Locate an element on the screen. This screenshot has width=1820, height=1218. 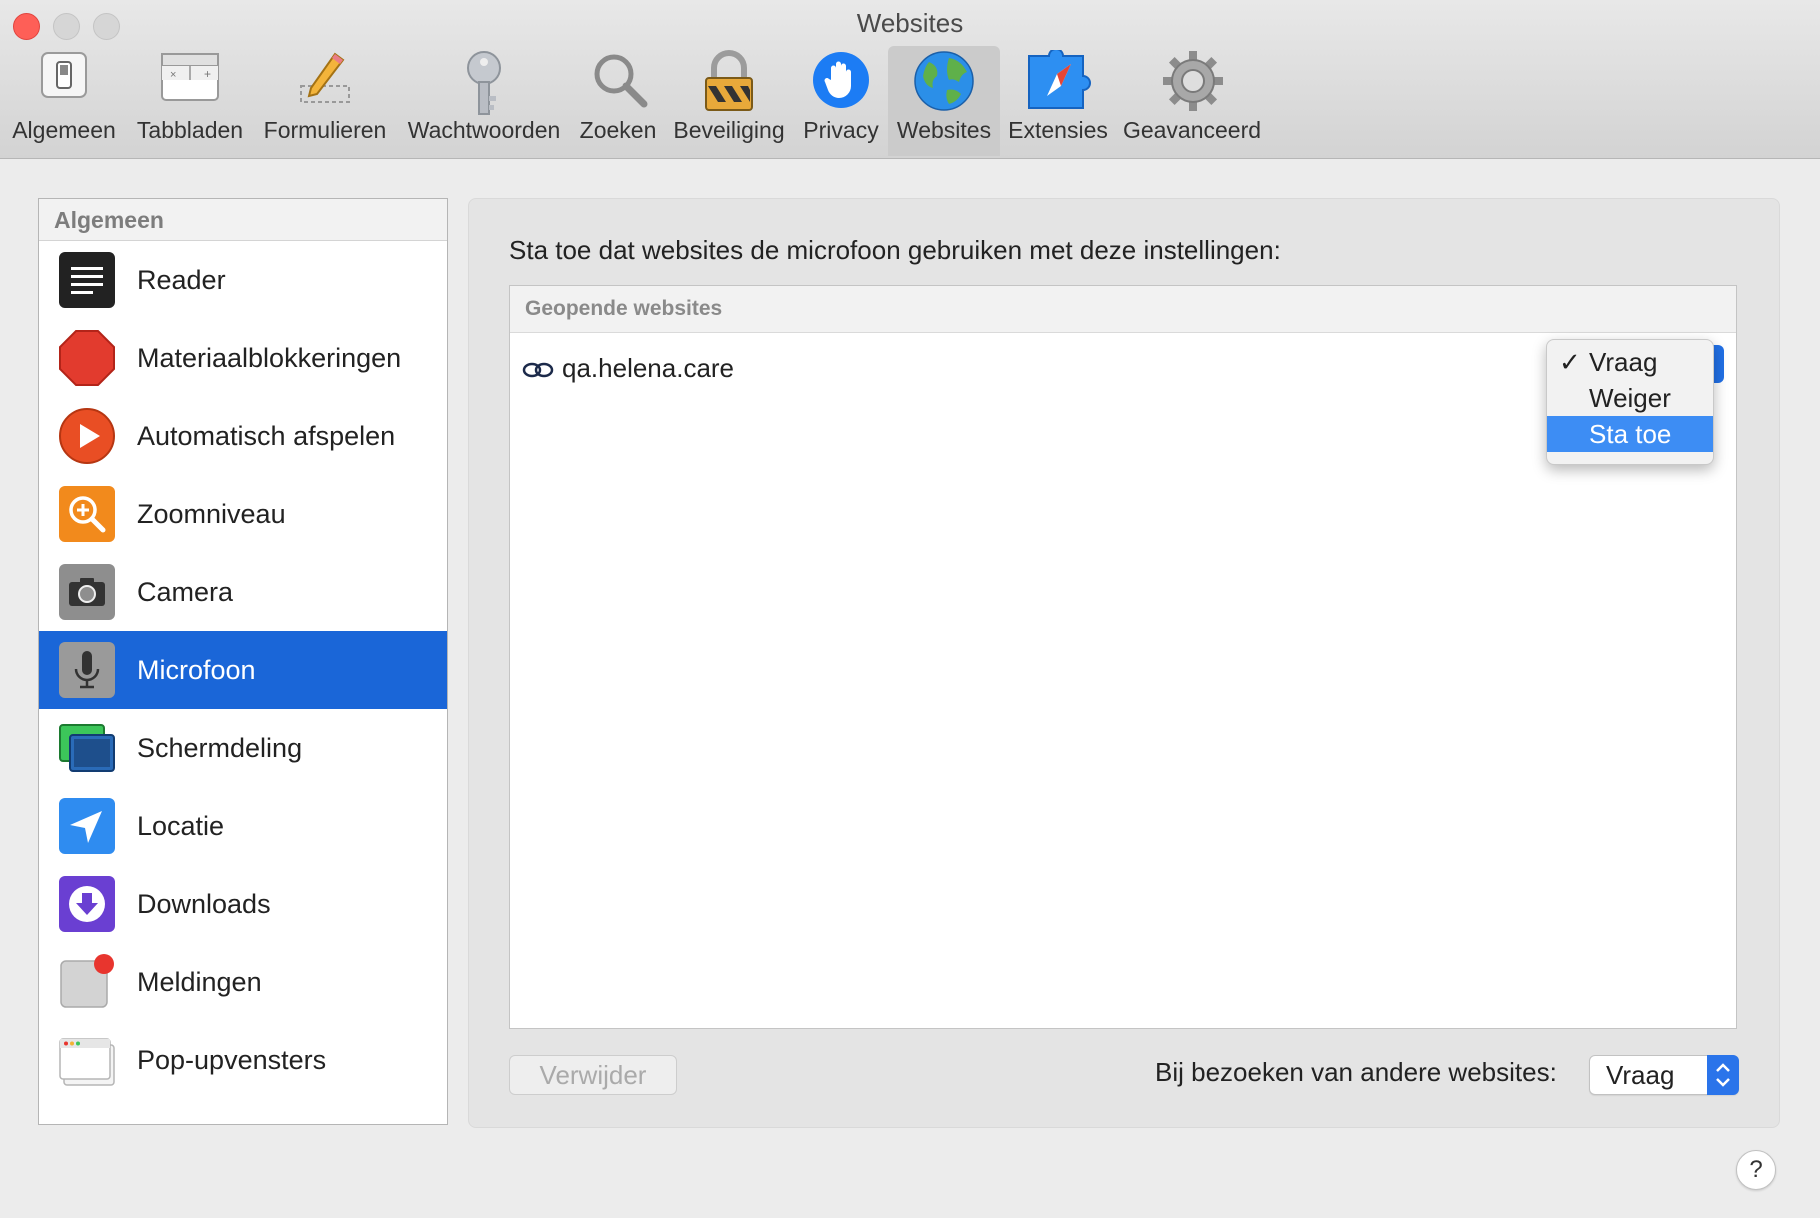
toolbar-label: Algemeen is located at coordinates (64, 130).